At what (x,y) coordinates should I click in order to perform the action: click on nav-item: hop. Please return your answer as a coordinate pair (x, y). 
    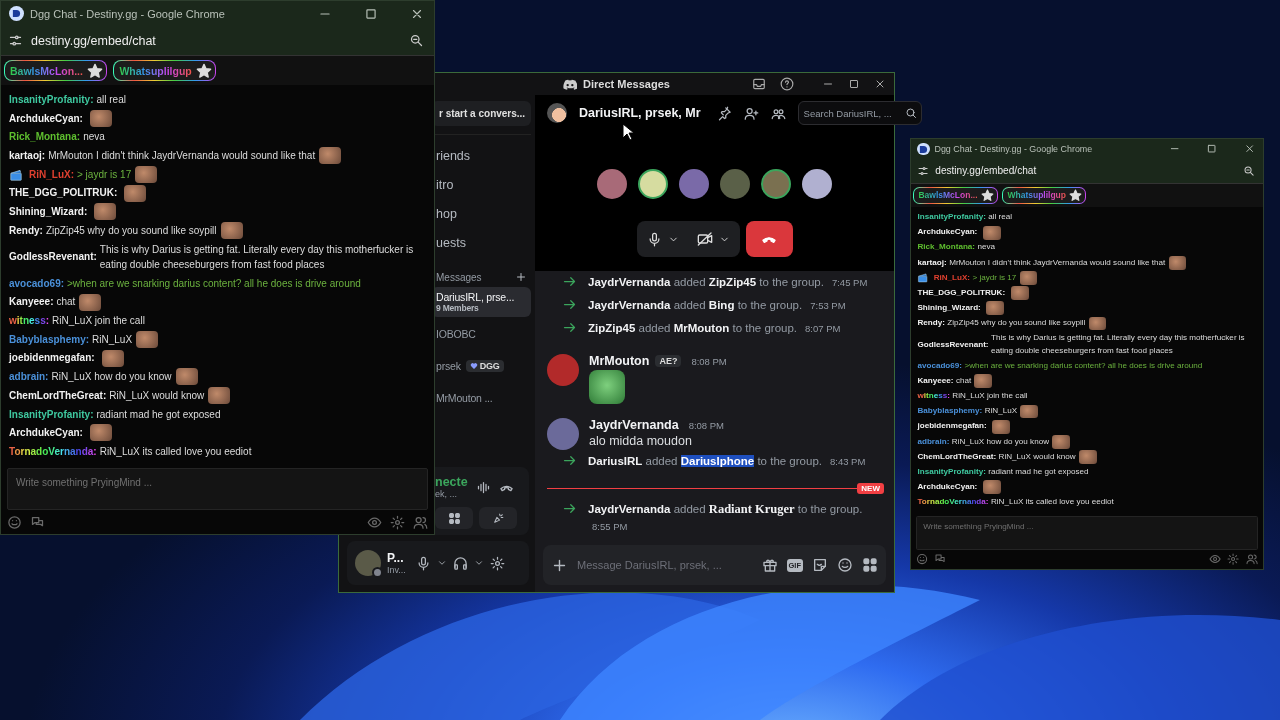
    Looking at the image, I should click on (481, 213).